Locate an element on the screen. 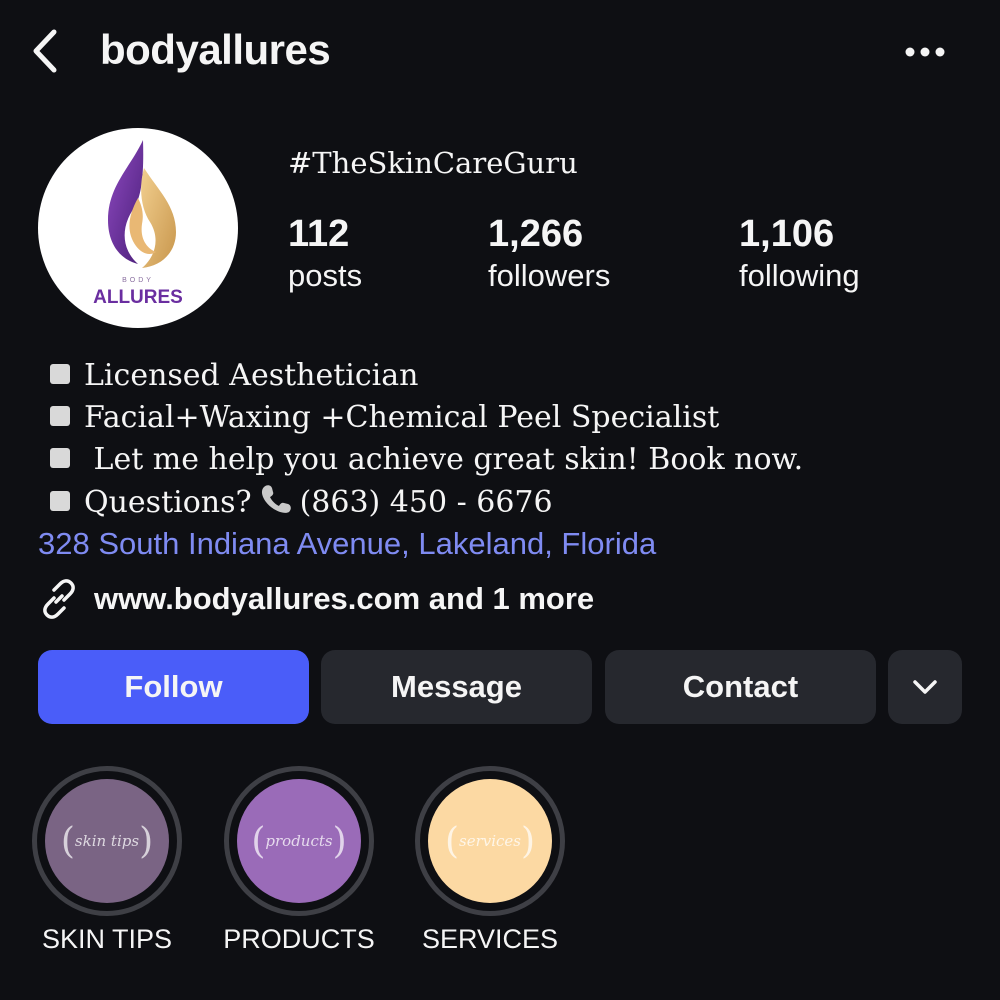 Image resolution: width=1000 pixels, height=1000 pixels. stat-following-count: 1,106 is located at coordinates (787, 234).